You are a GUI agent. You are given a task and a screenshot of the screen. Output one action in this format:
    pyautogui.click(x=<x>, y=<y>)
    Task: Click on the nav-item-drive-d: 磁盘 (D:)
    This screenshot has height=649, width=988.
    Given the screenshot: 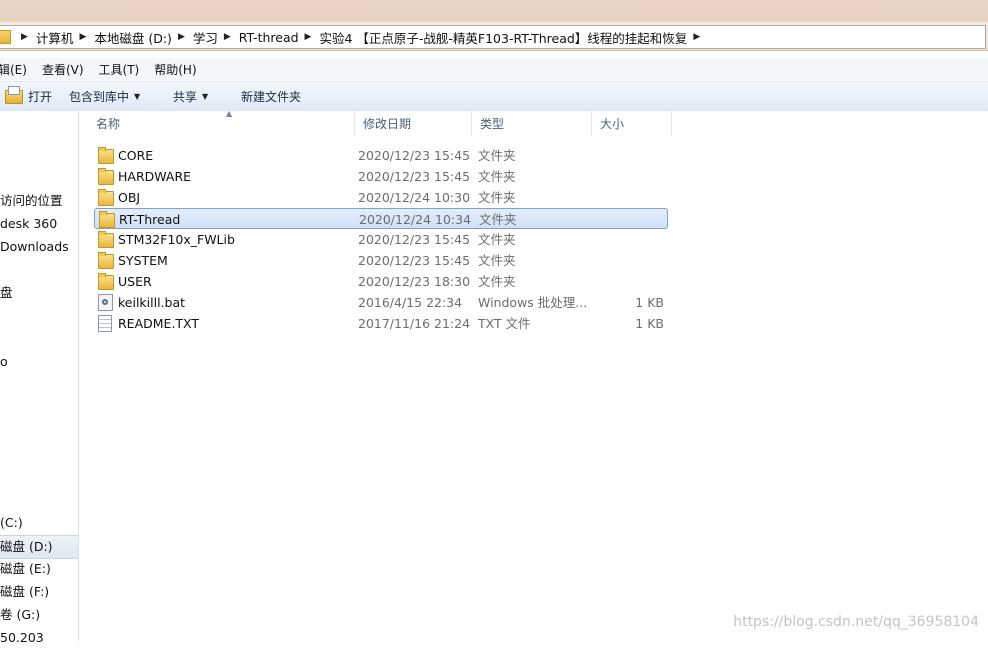 What is the action you would take?
    pyautogui.click(x=39, y=547)
    